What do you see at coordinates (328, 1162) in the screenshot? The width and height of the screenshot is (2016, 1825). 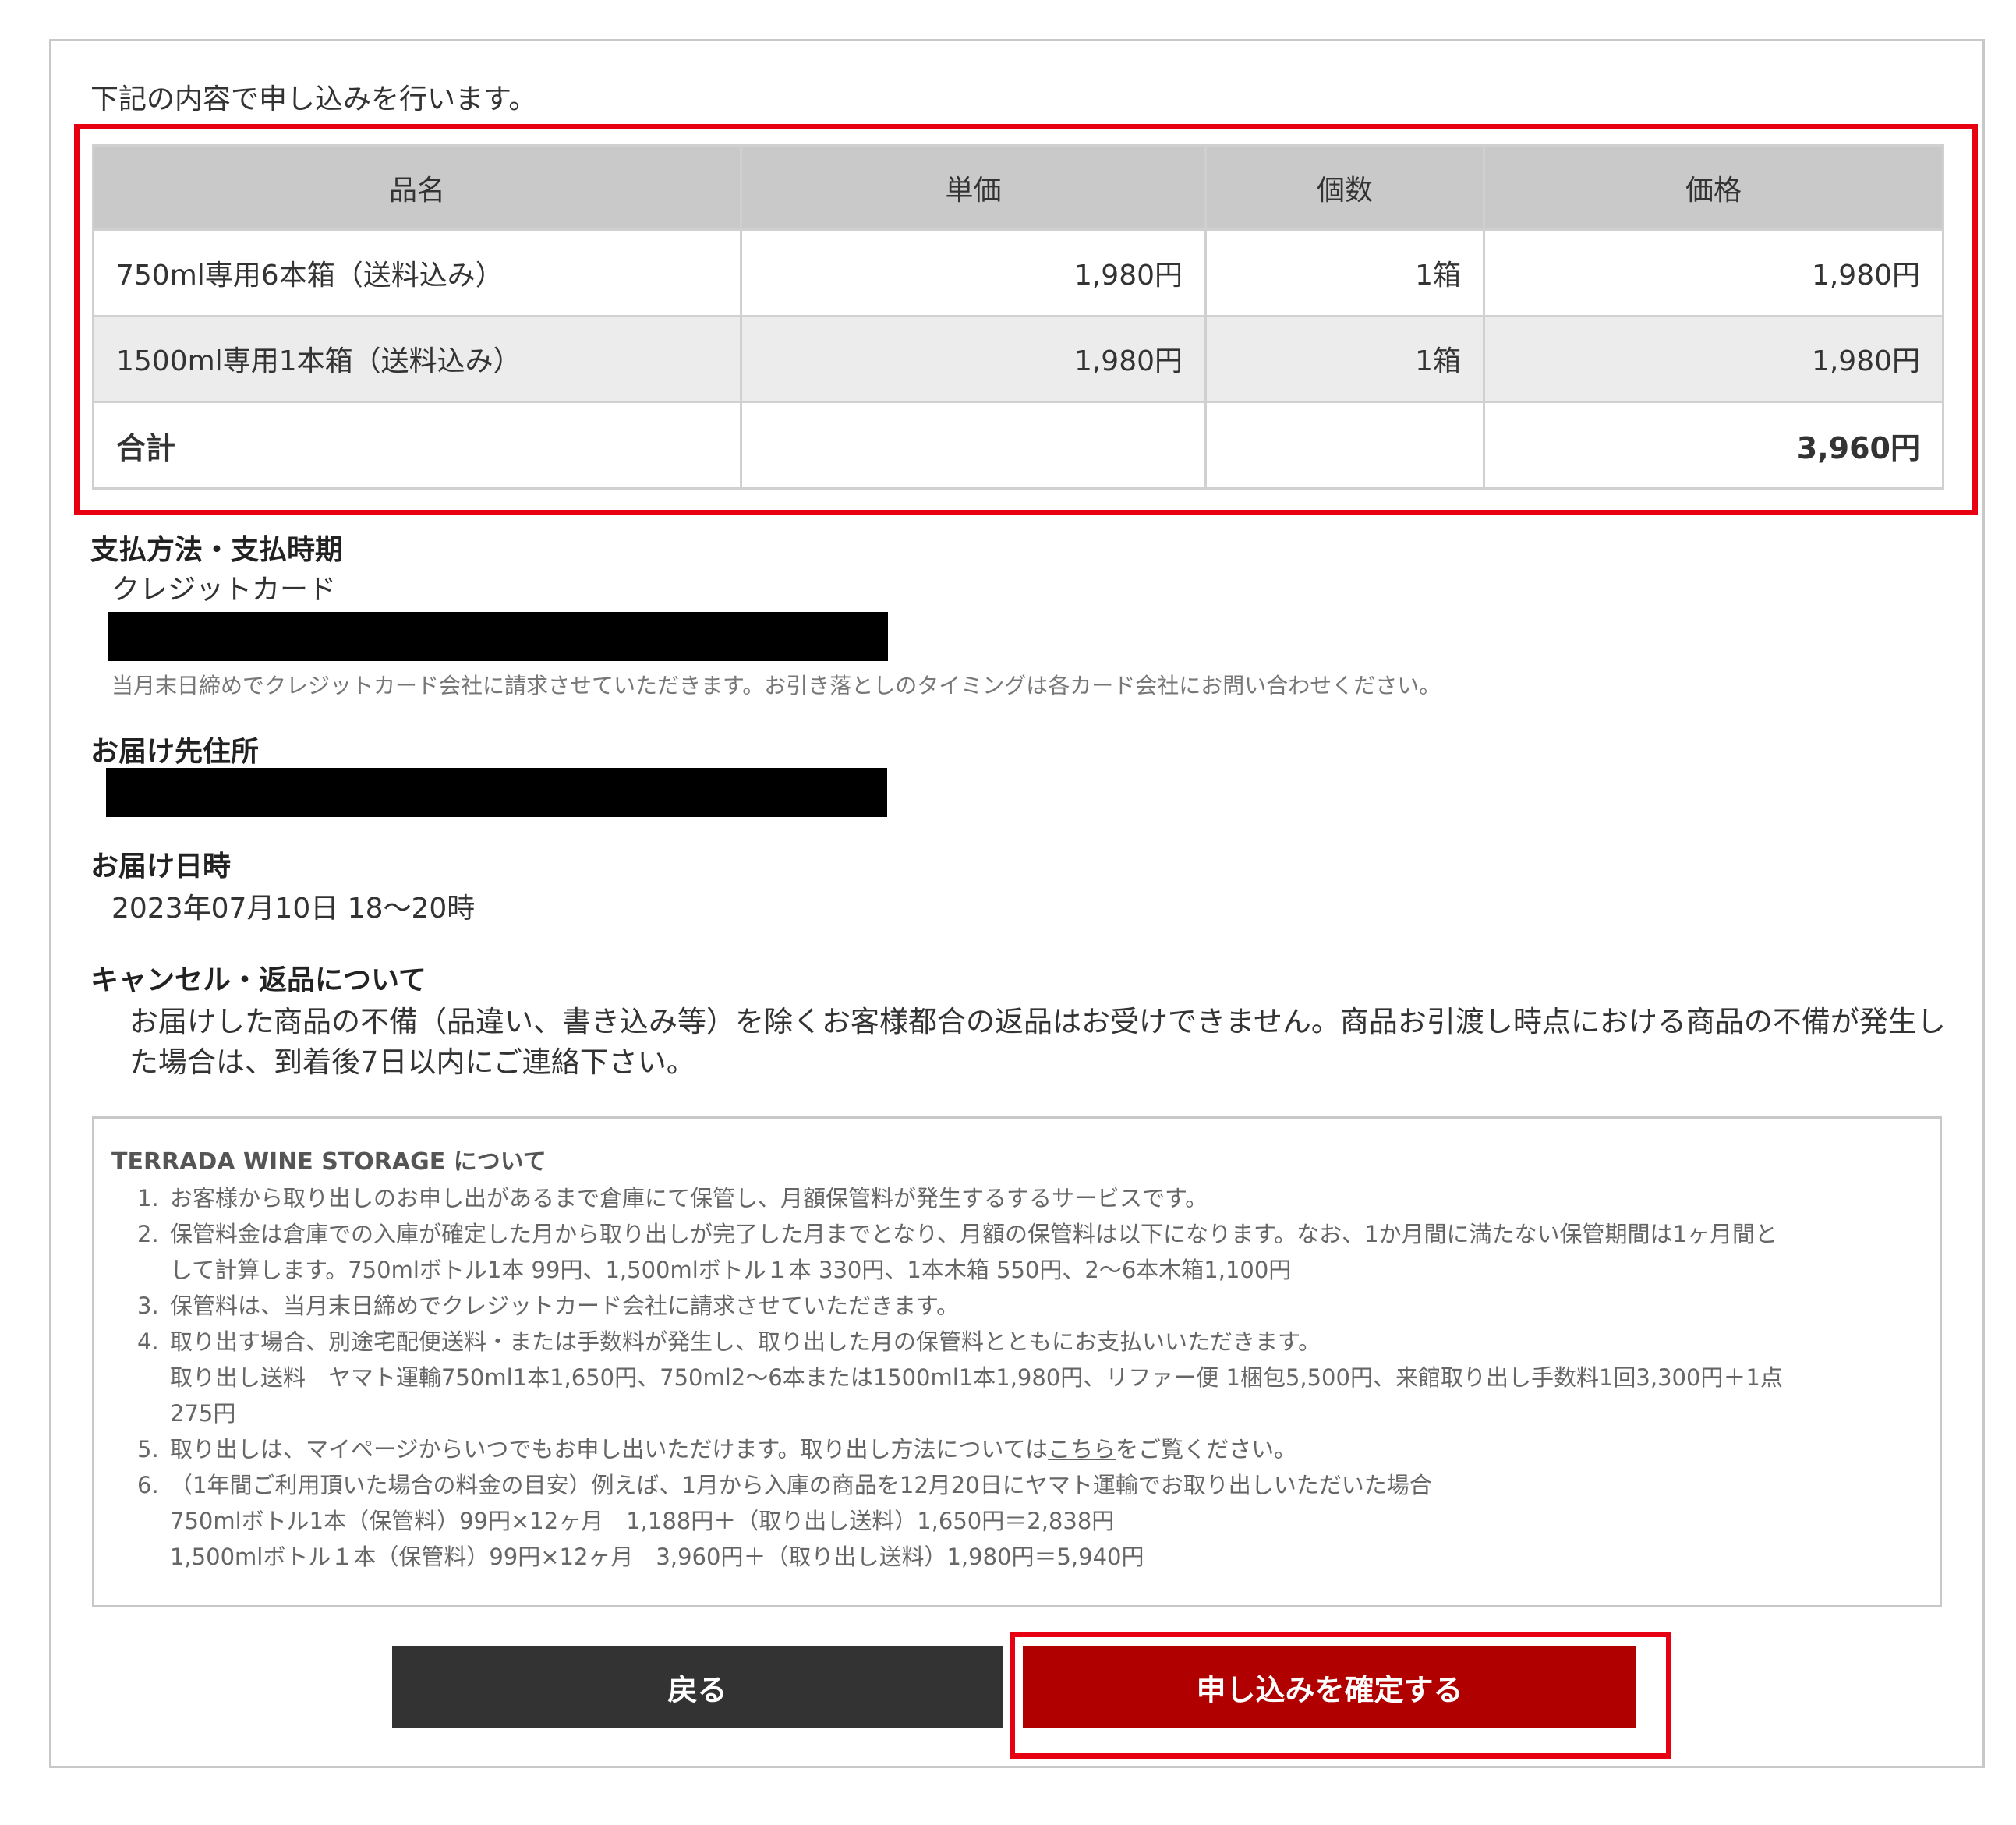 I see `service-info-title: TERRADA WINE STORAGE について` at bounding box center [328, 1162].